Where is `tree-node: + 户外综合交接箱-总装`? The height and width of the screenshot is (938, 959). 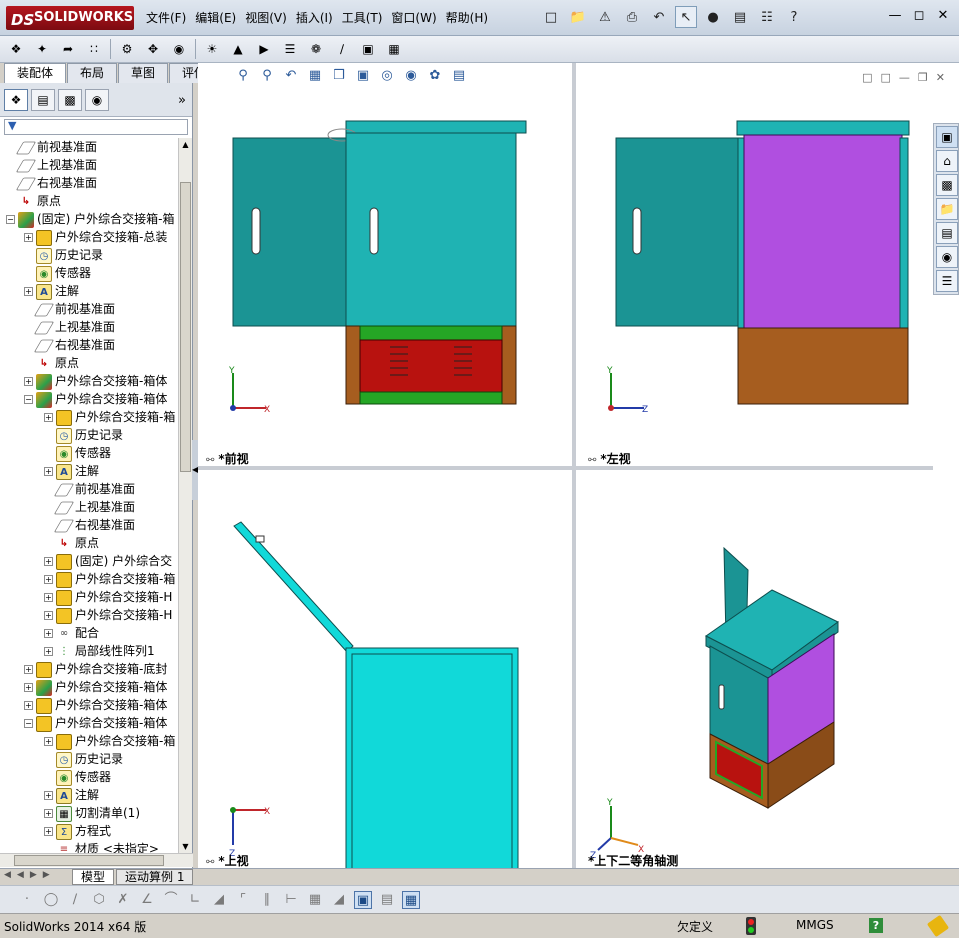 tree-node: + 户外综合交接箱-总装 is located at coordinates (95, 237).